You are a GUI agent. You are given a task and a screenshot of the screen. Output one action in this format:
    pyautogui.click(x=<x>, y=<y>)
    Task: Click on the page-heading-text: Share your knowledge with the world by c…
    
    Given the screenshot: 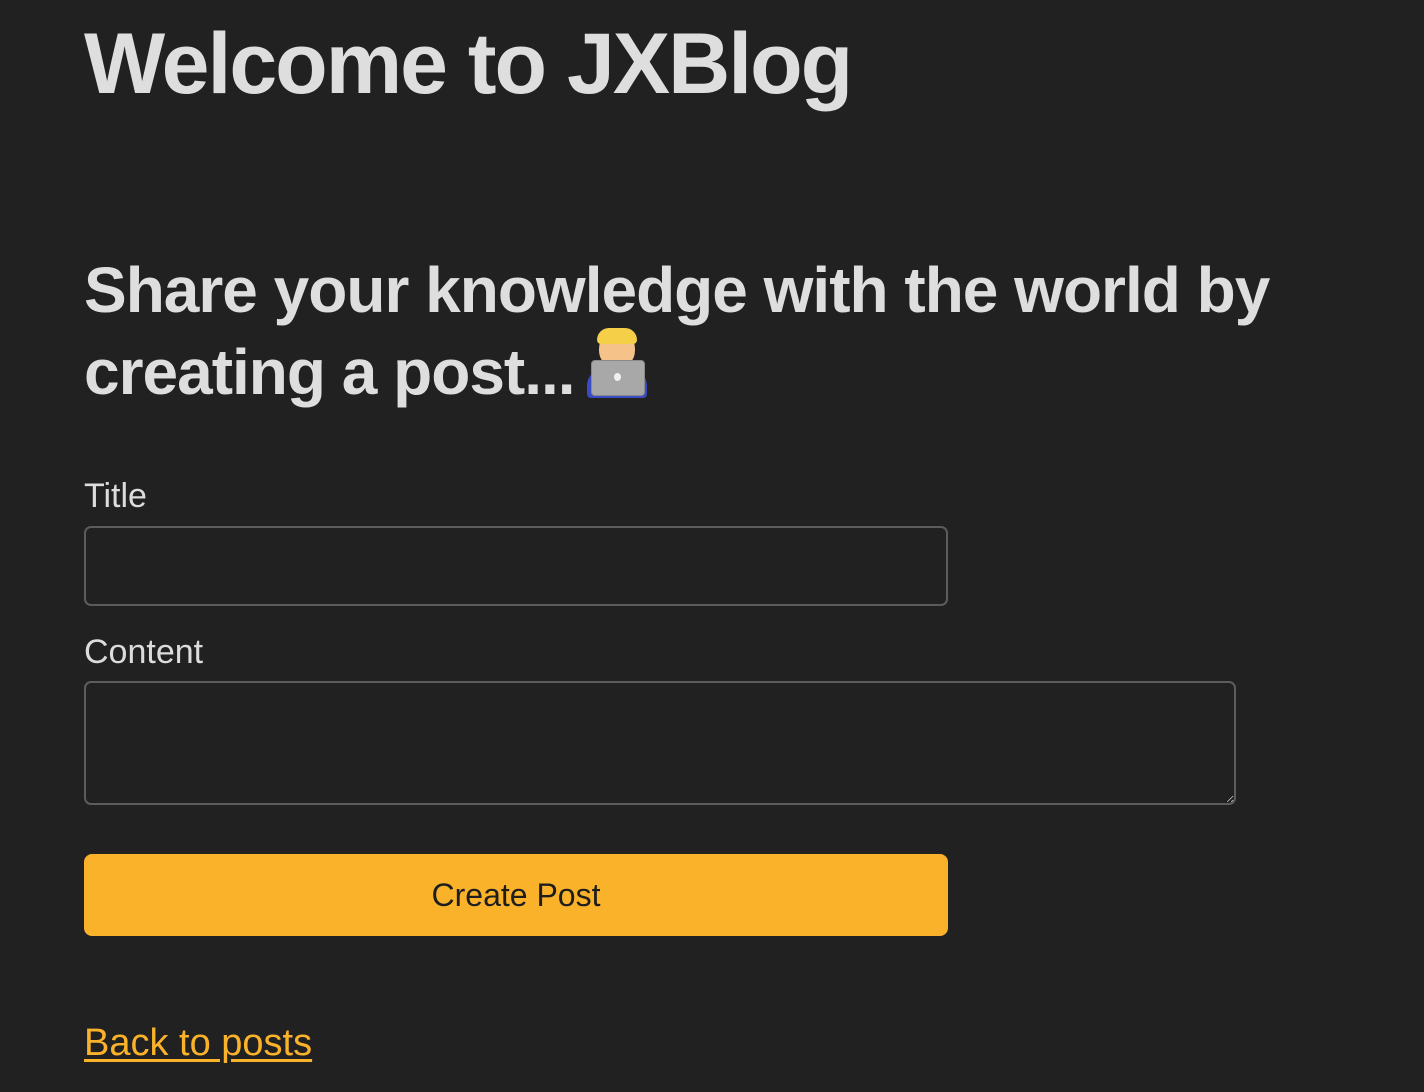 What is the action you would take?
    pyautogui.click(x=677, y=331)
    